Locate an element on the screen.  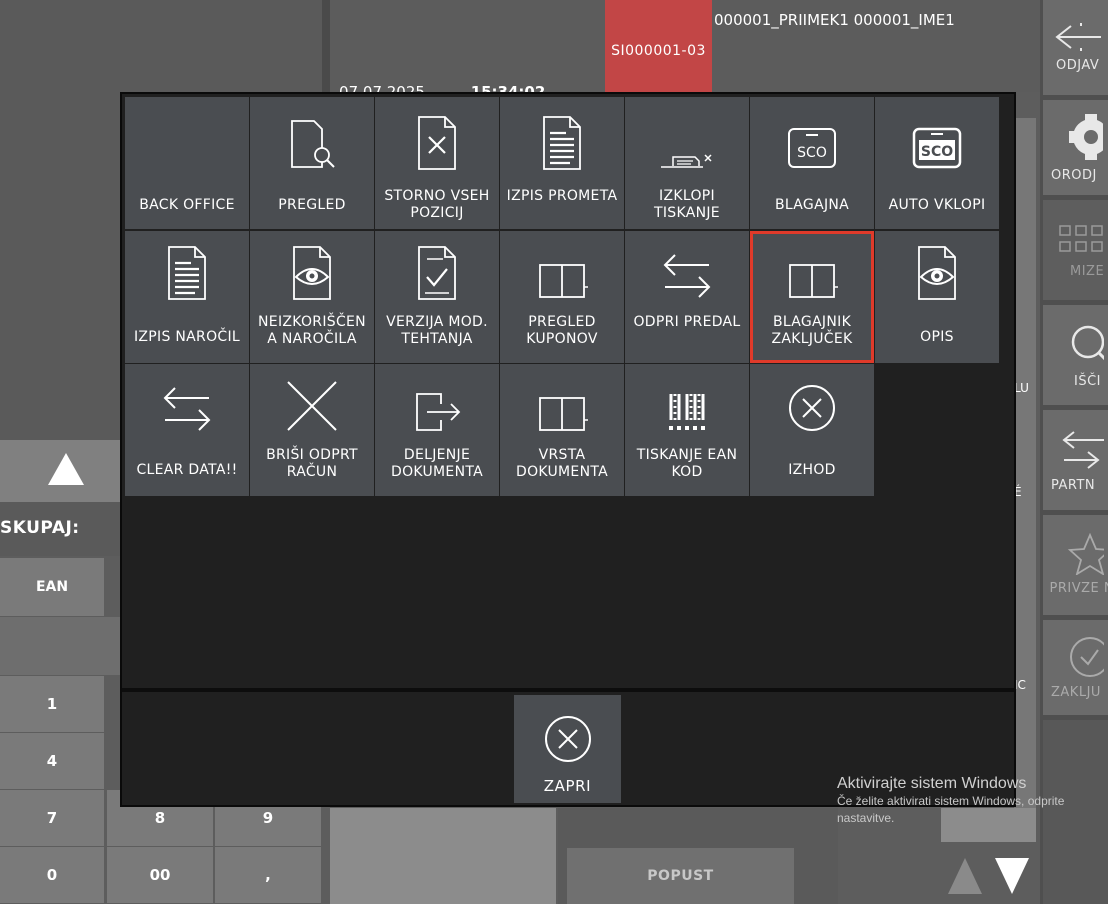
document-cancel-icon is located at coordinates (437, 143).